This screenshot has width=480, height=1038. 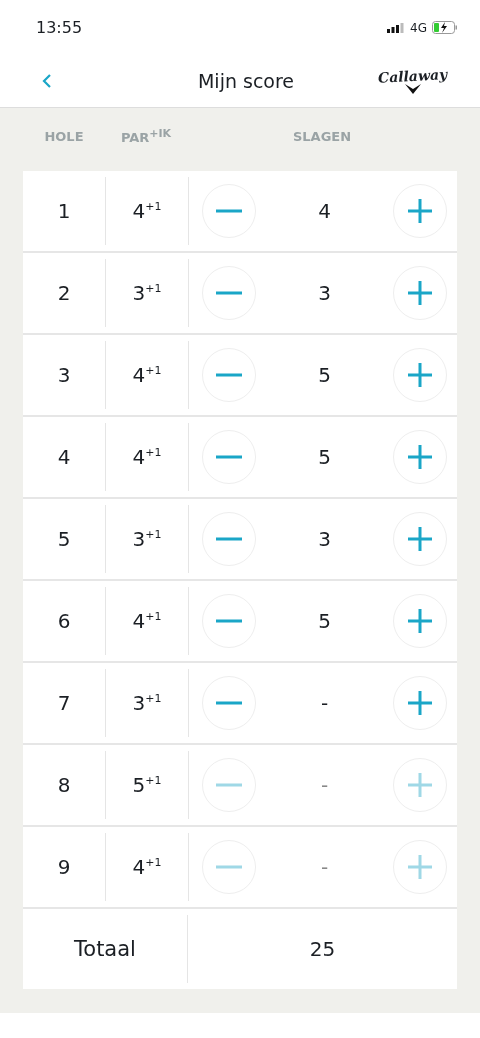 What do you see at coordinates (64, 785) in the screenshot?
I see `hole-number: 8` at bounding box center [64, 785].